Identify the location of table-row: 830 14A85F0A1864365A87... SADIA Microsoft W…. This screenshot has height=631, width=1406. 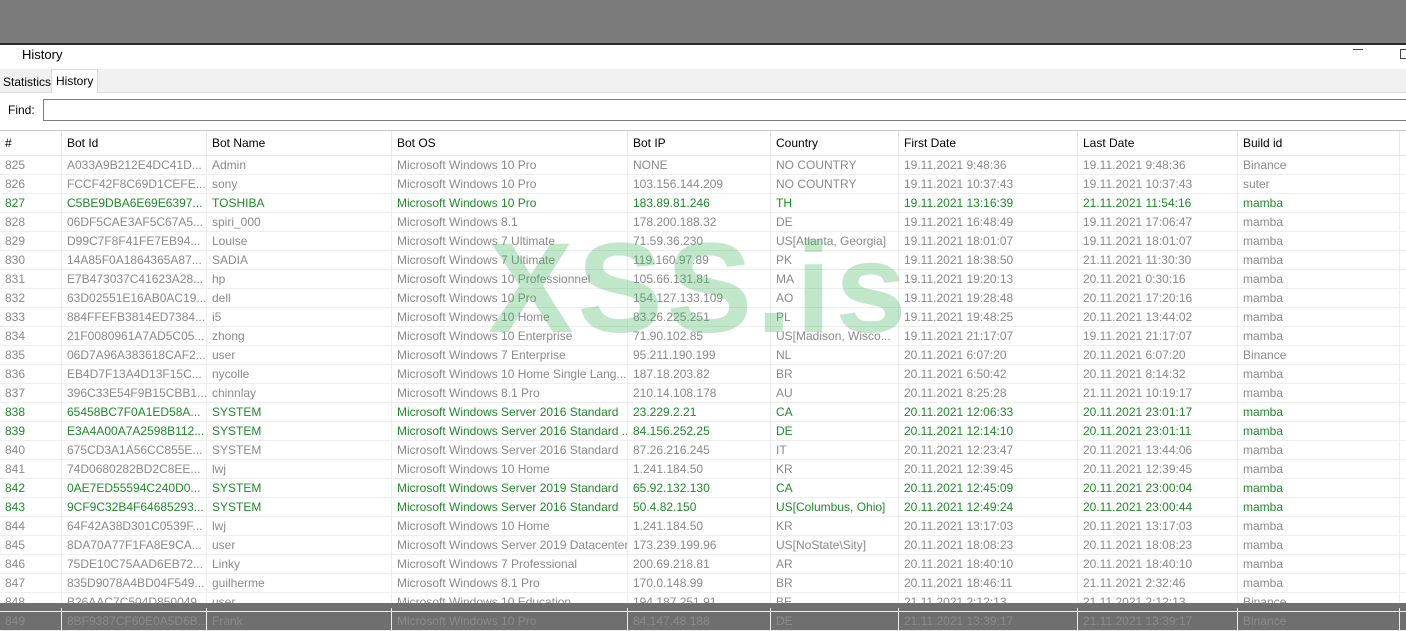
(703, 260).